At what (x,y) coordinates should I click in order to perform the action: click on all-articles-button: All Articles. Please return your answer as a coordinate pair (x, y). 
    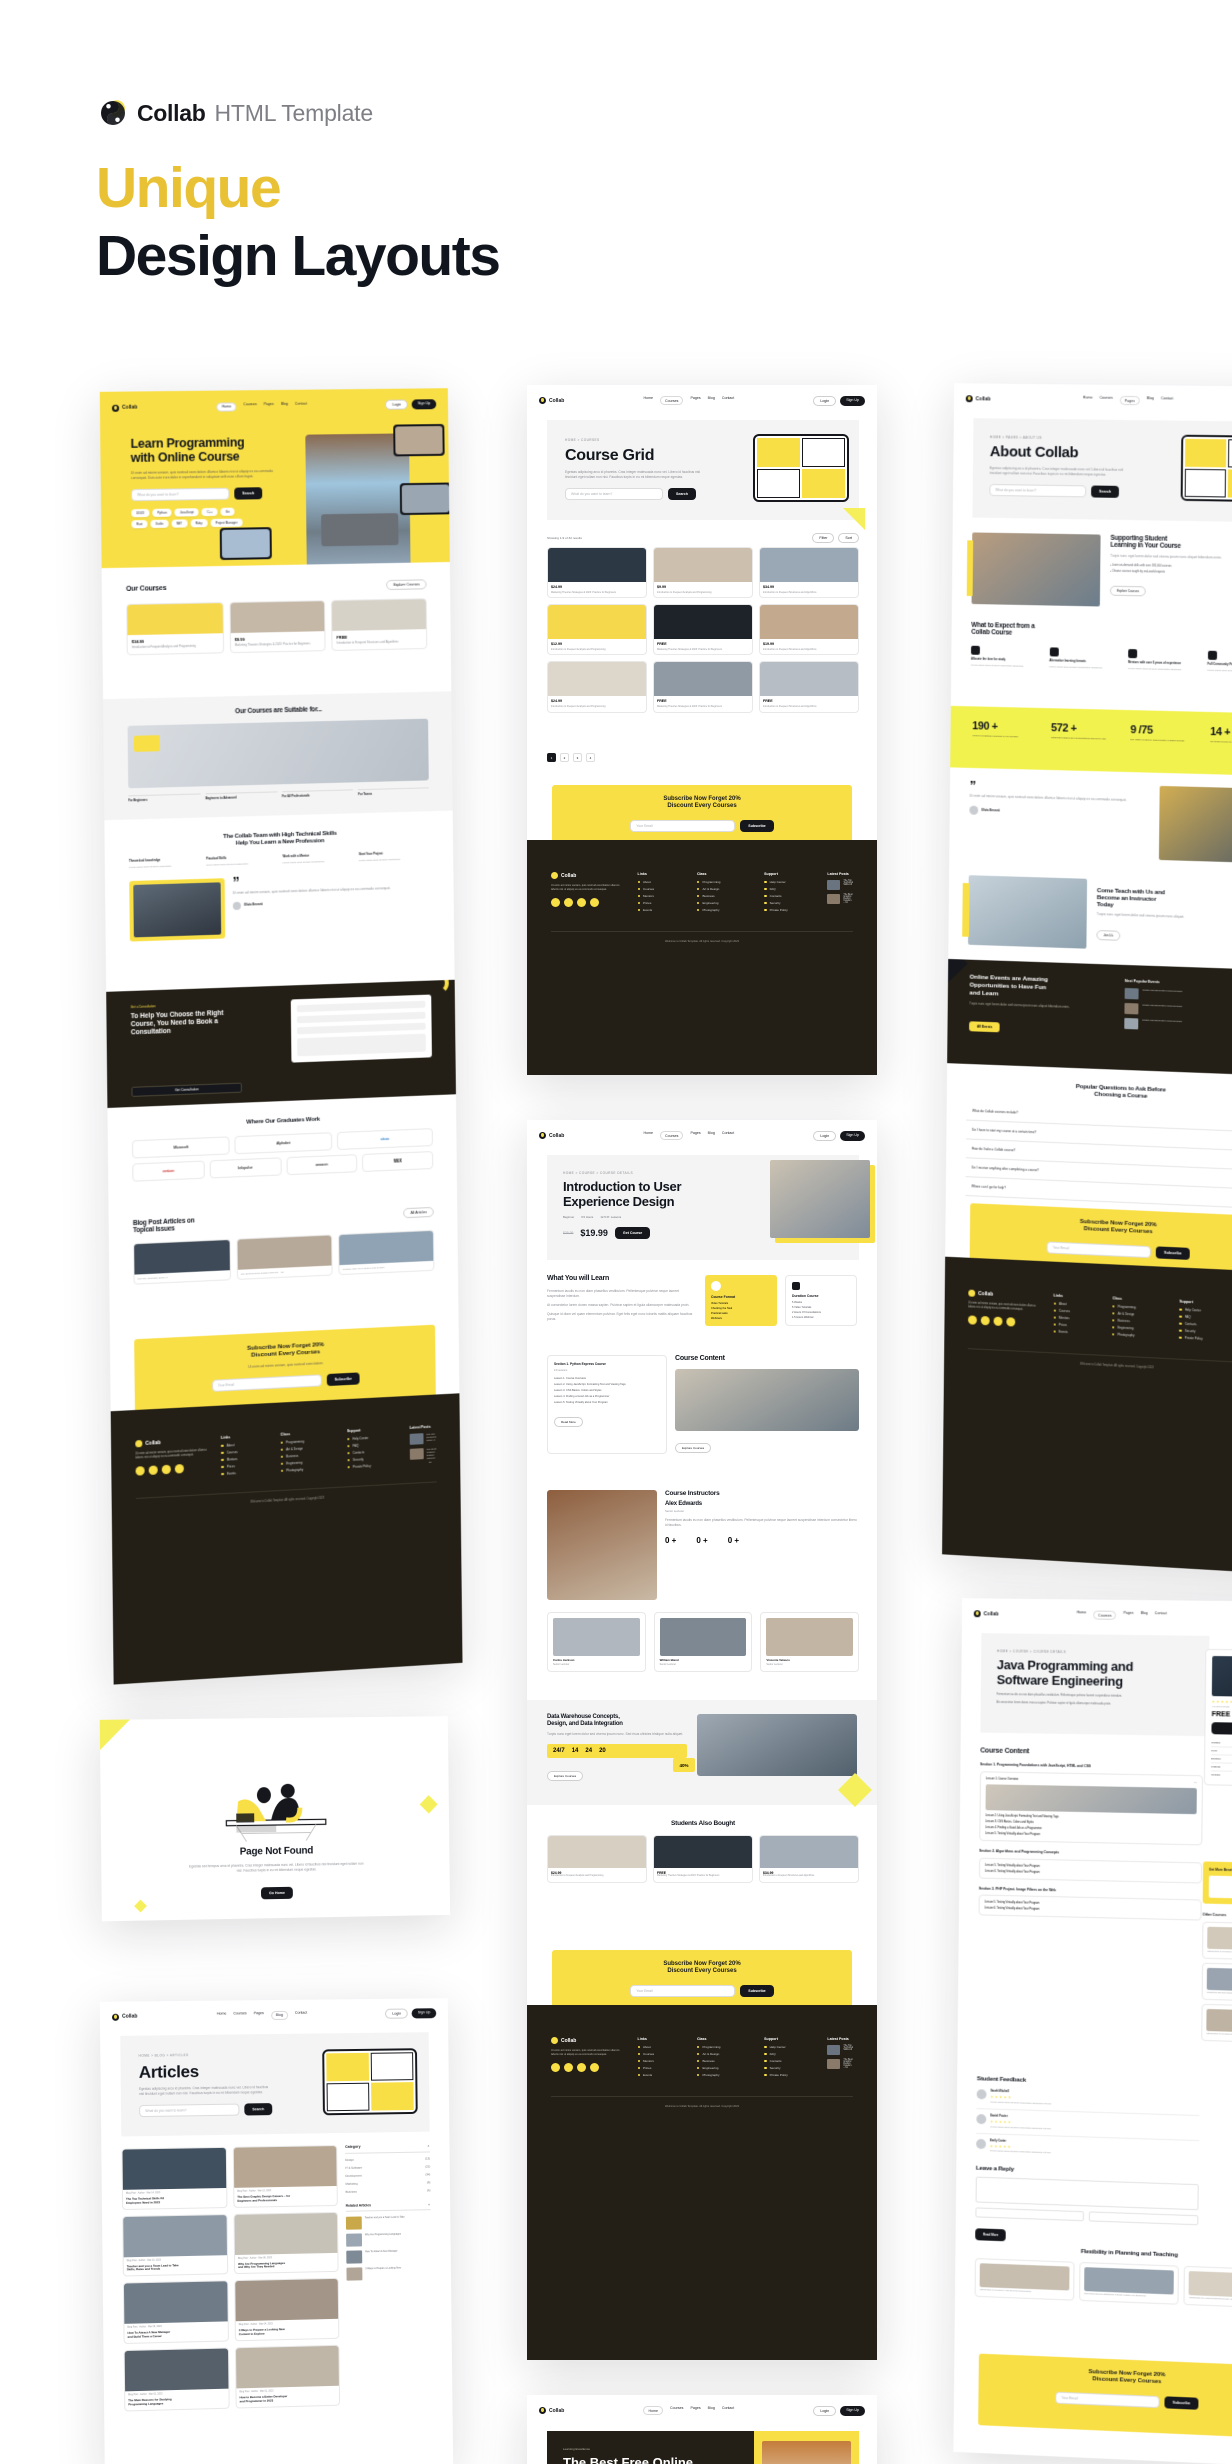
    Looking at the image, I should click on (418, 1212).